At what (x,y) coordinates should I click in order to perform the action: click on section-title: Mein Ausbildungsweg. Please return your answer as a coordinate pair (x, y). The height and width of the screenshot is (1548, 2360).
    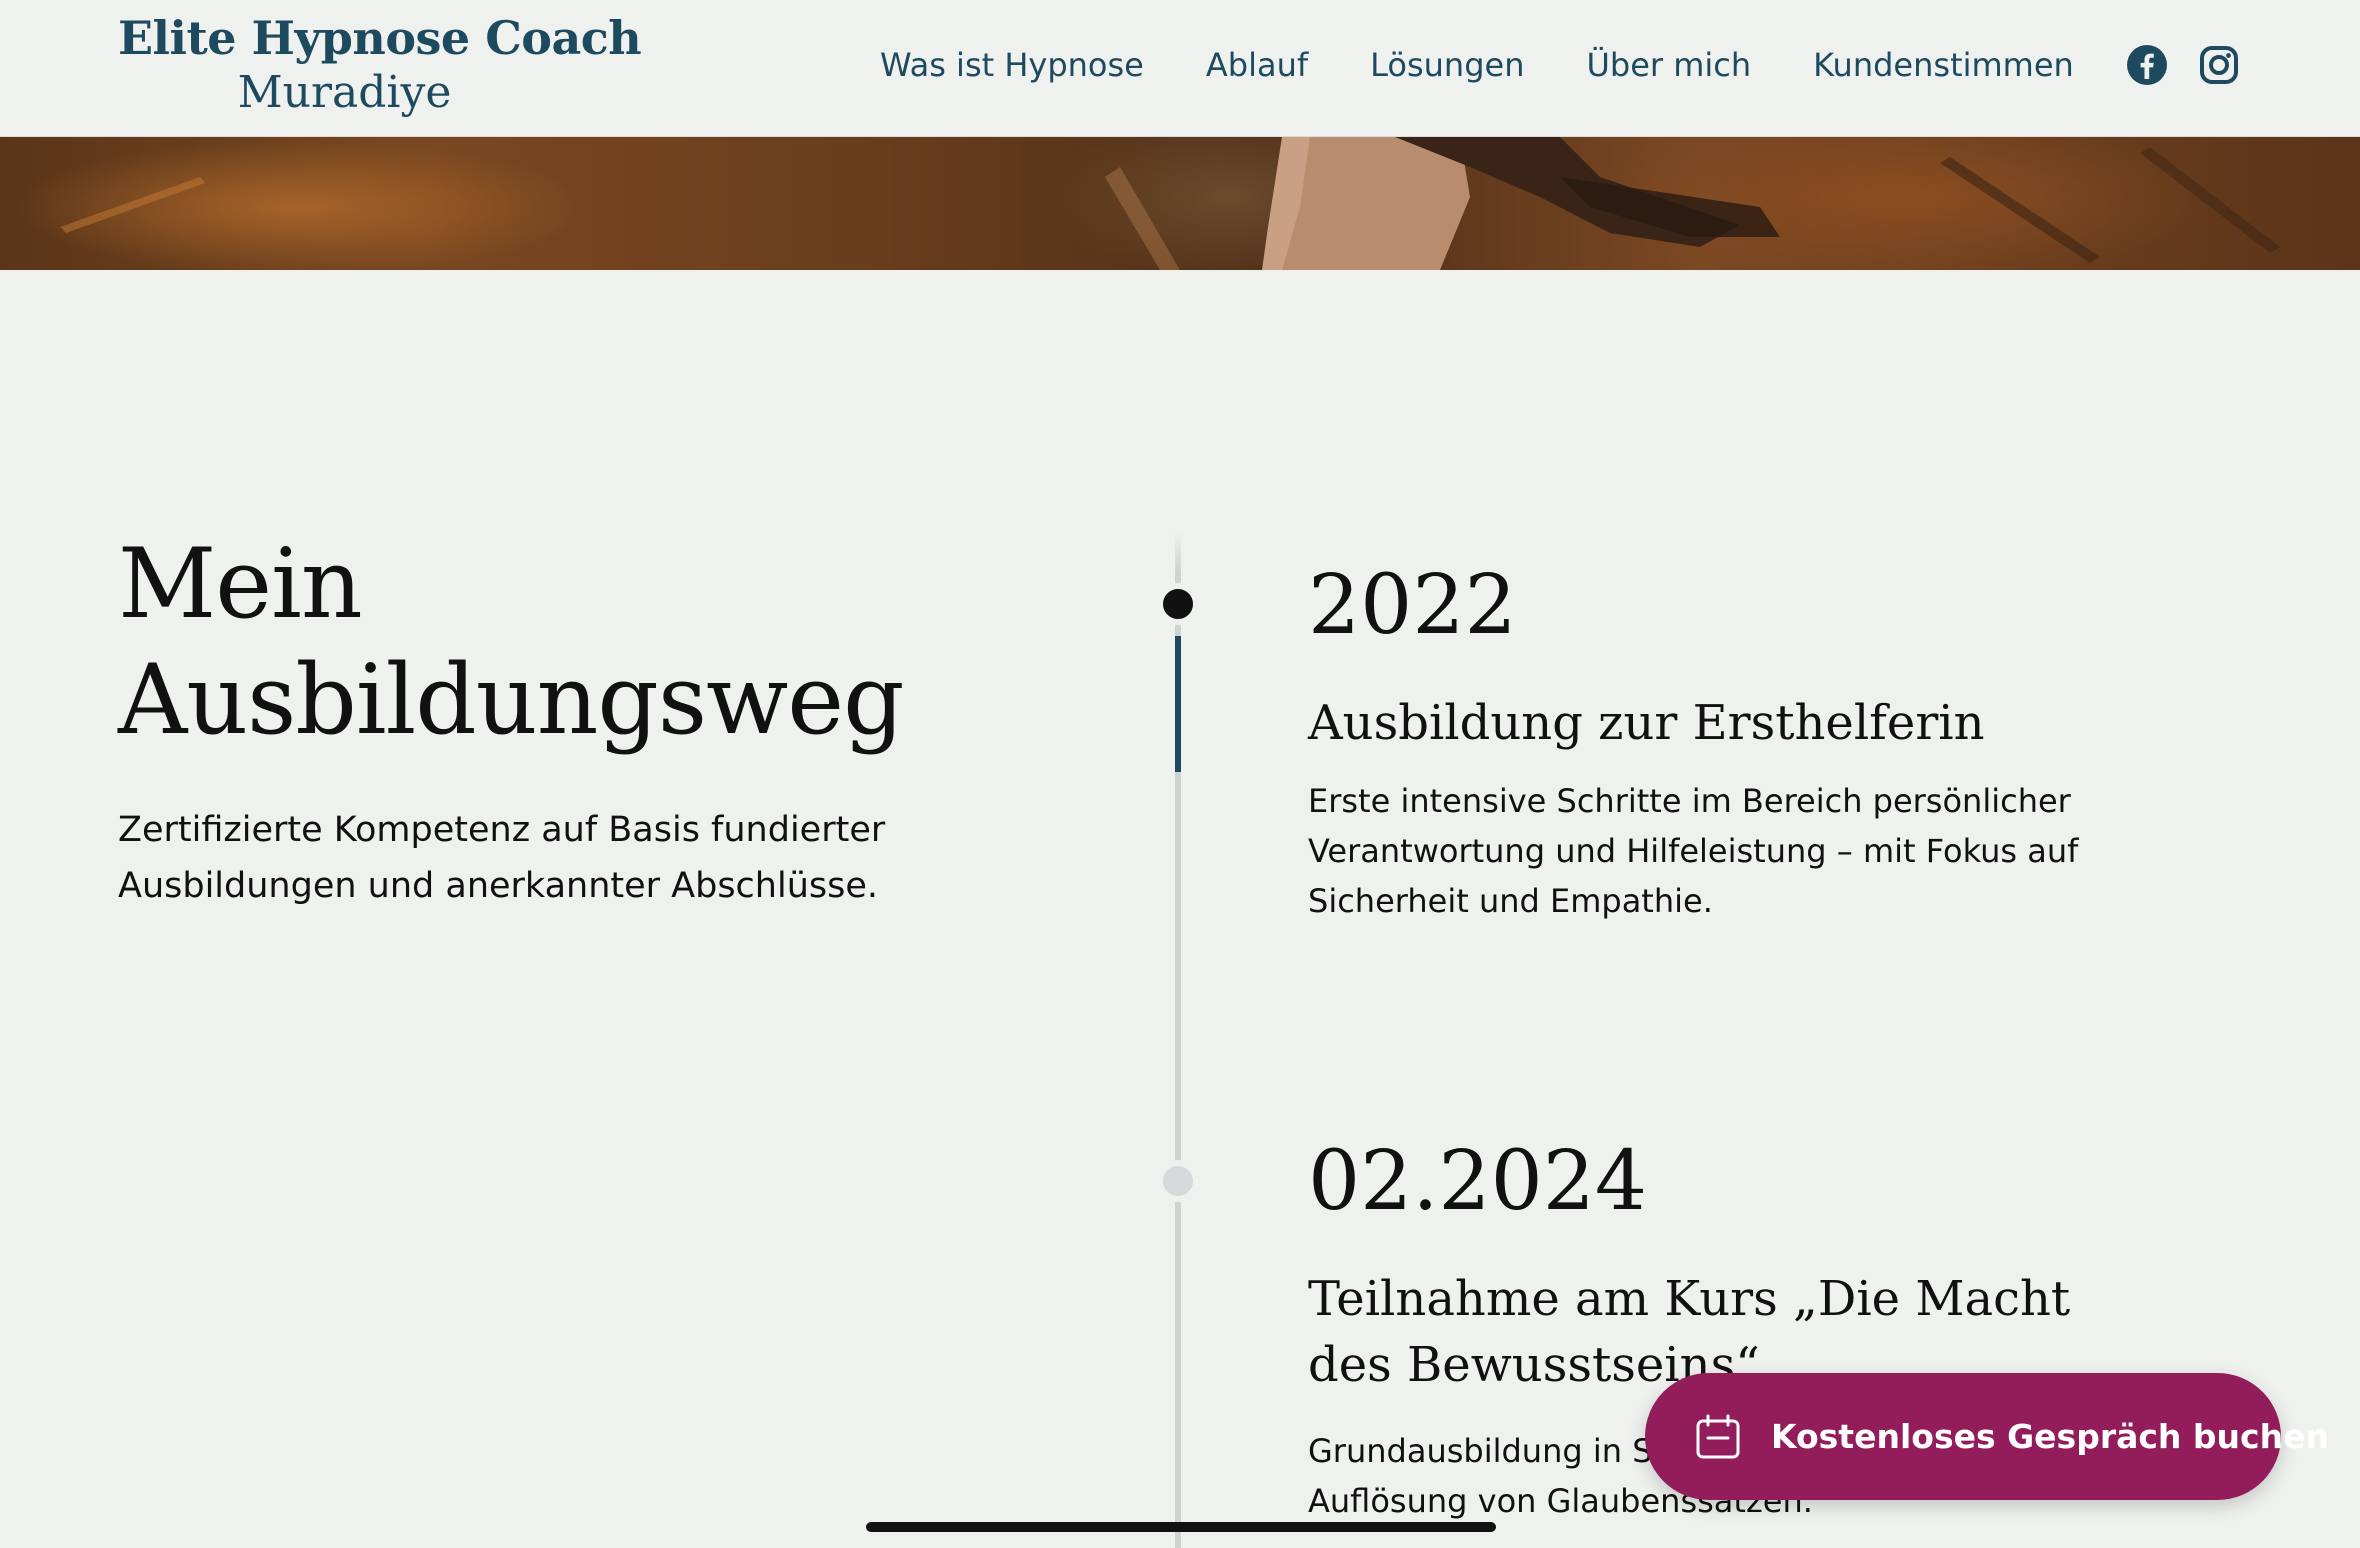
    Looking at the image, I should click on (558, 642).